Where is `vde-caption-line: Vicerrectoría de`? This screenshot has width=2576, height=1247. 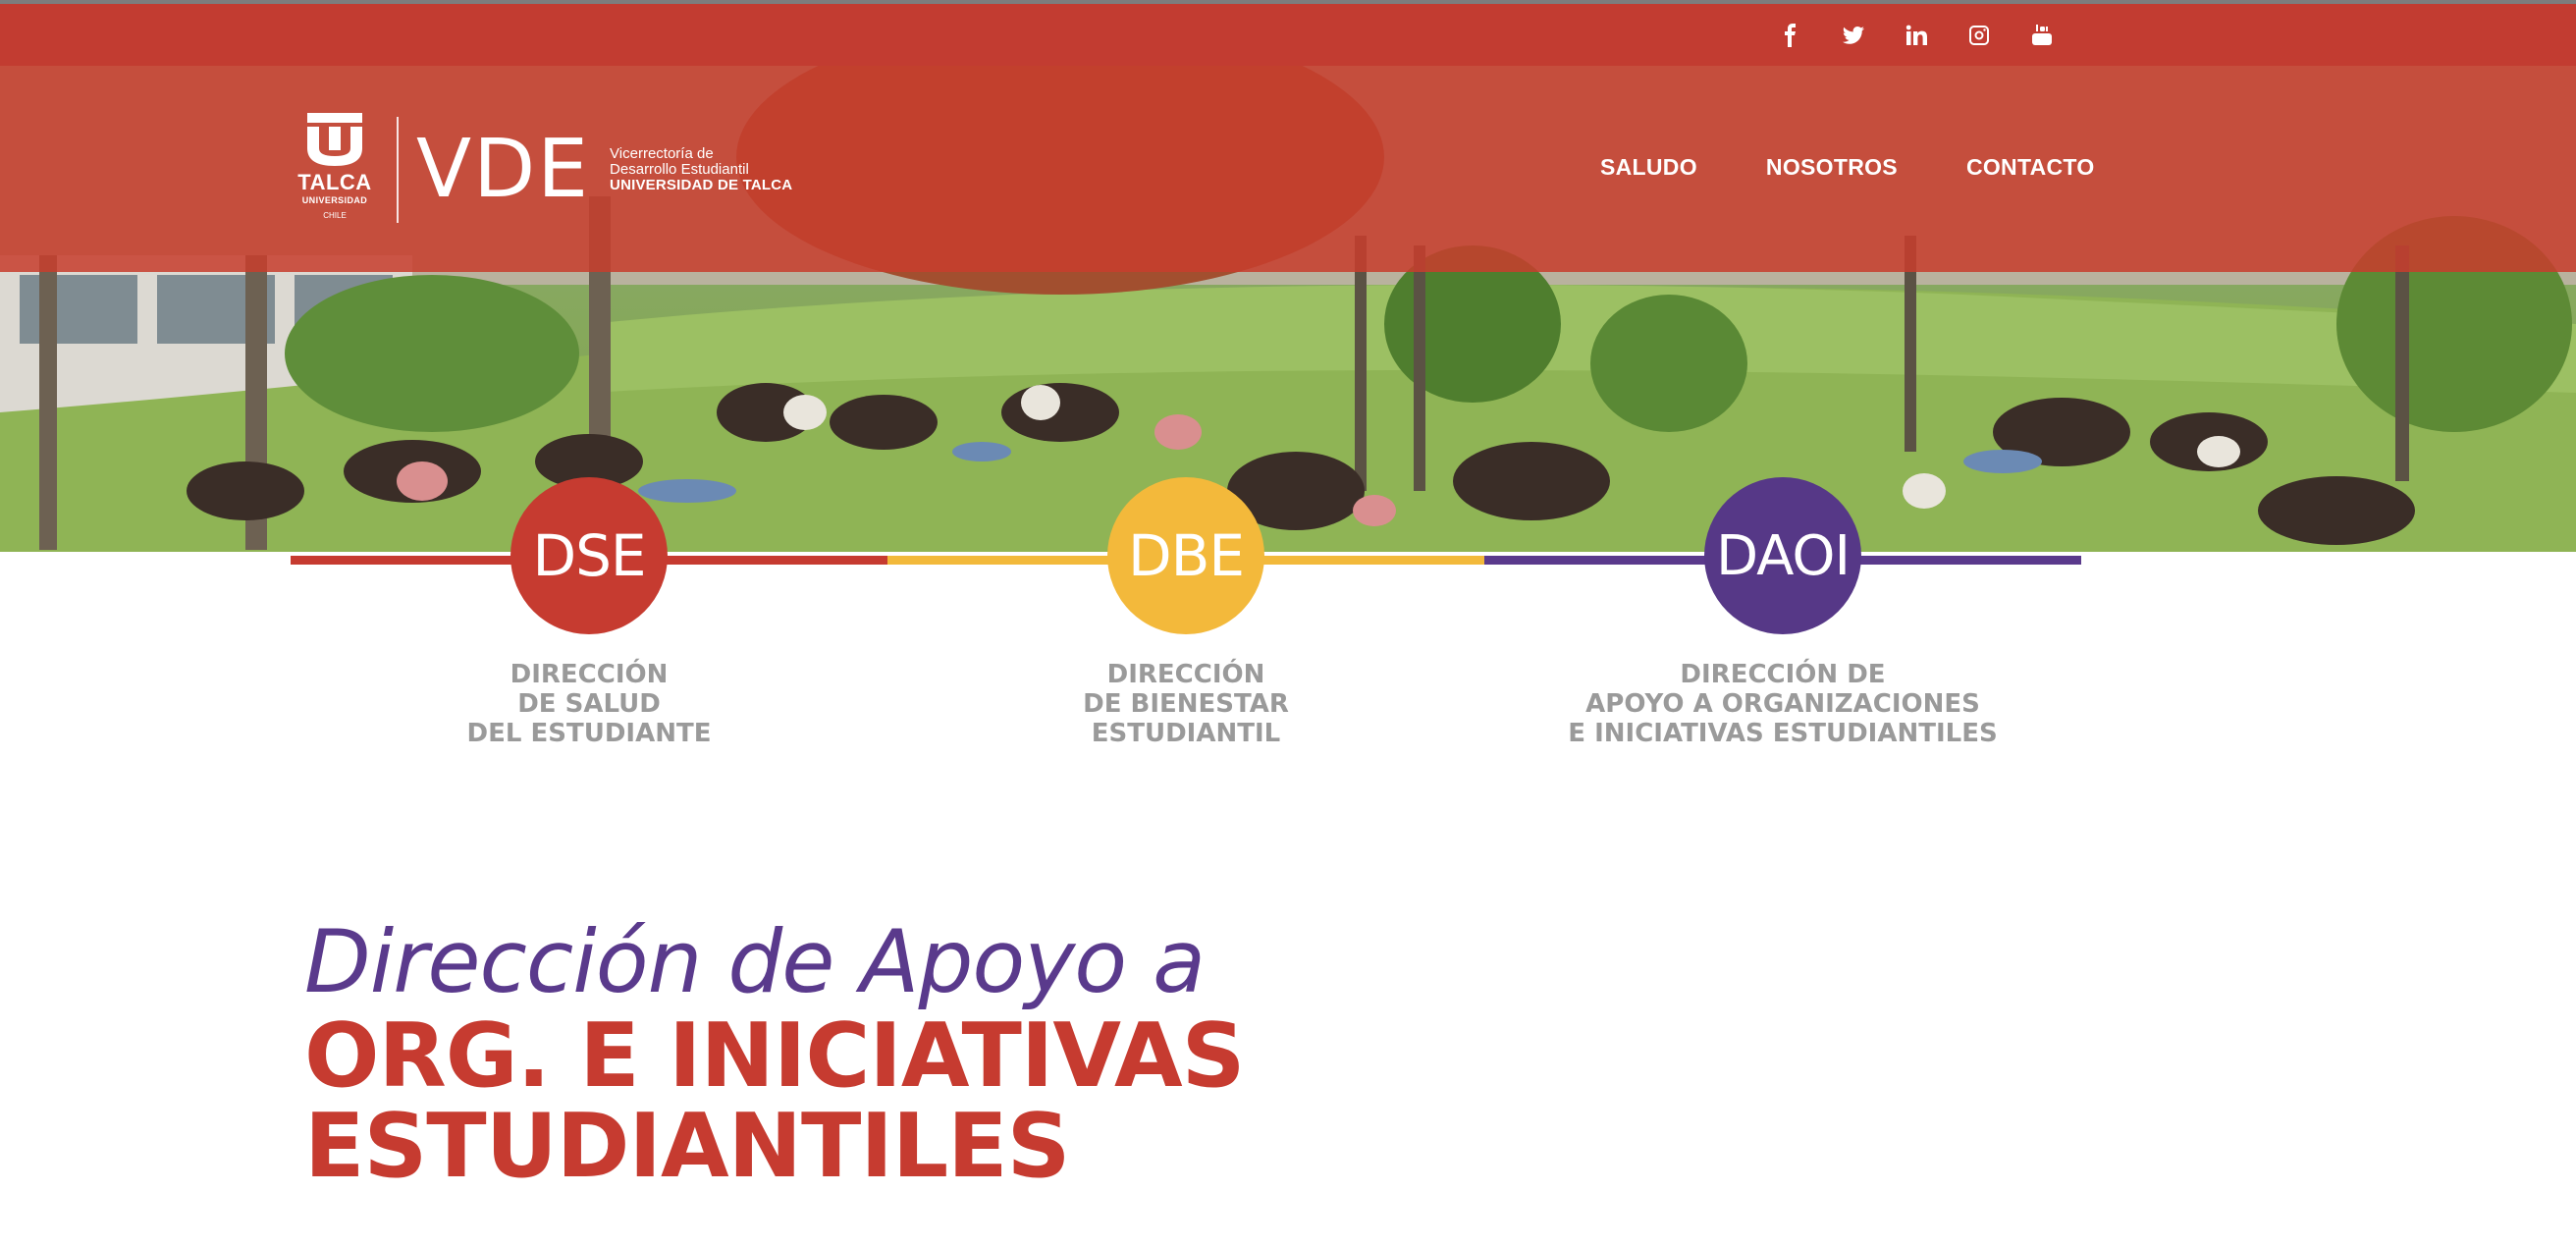
vde-caption-line: Vicerrectoría de is located at coordinates (662, 153).